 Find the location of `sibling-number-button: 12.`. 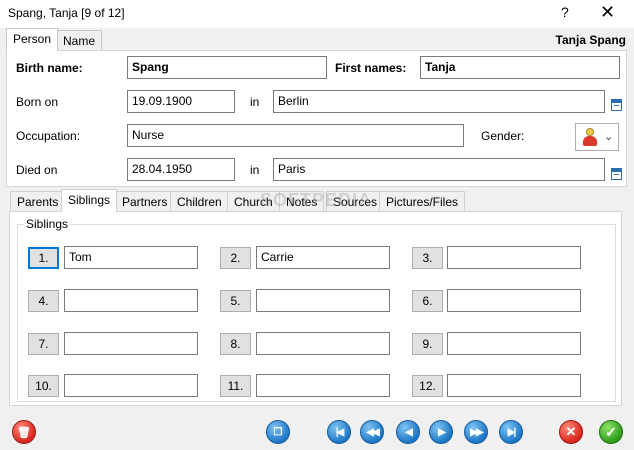

sibling-number-button: 12. is located at coordinates (427, 386).